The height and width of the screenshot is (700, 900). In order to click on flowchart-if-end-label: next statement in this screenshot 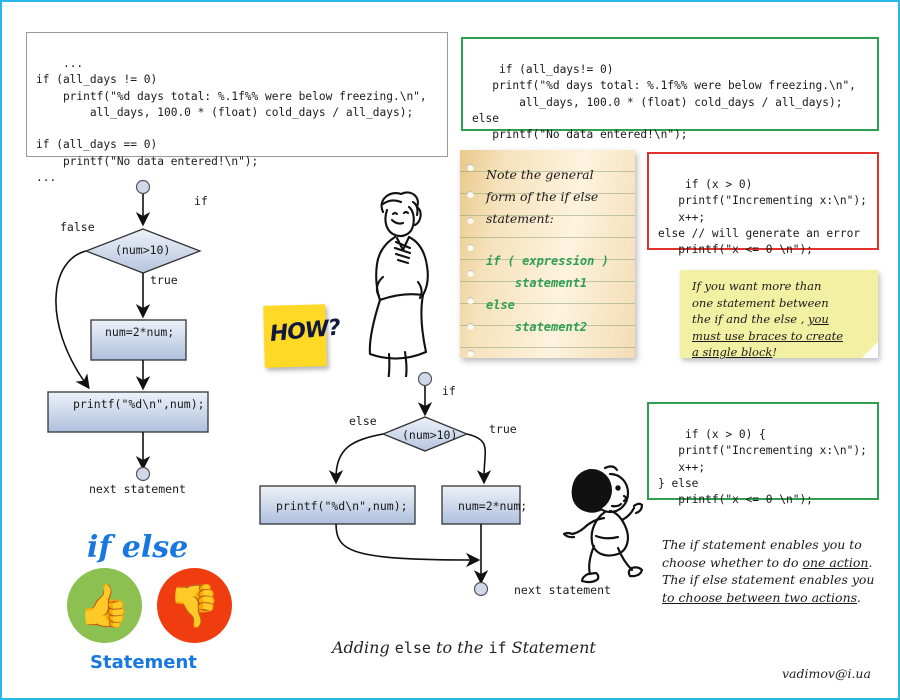, I will do `click(137, 489)`.